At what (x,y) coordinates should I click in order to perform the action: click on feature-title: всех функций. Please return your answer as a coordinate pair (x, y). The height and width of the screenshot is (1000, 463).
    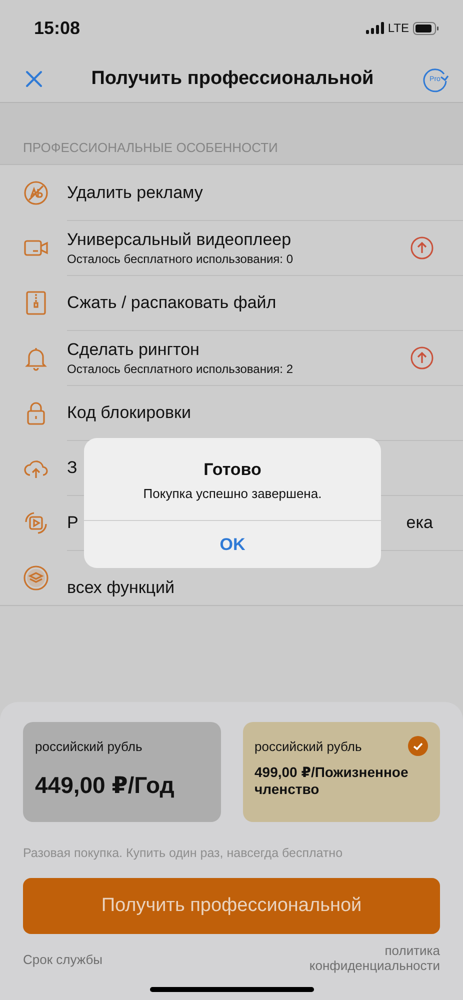
    Looking at the image, I should click on (121, 588).